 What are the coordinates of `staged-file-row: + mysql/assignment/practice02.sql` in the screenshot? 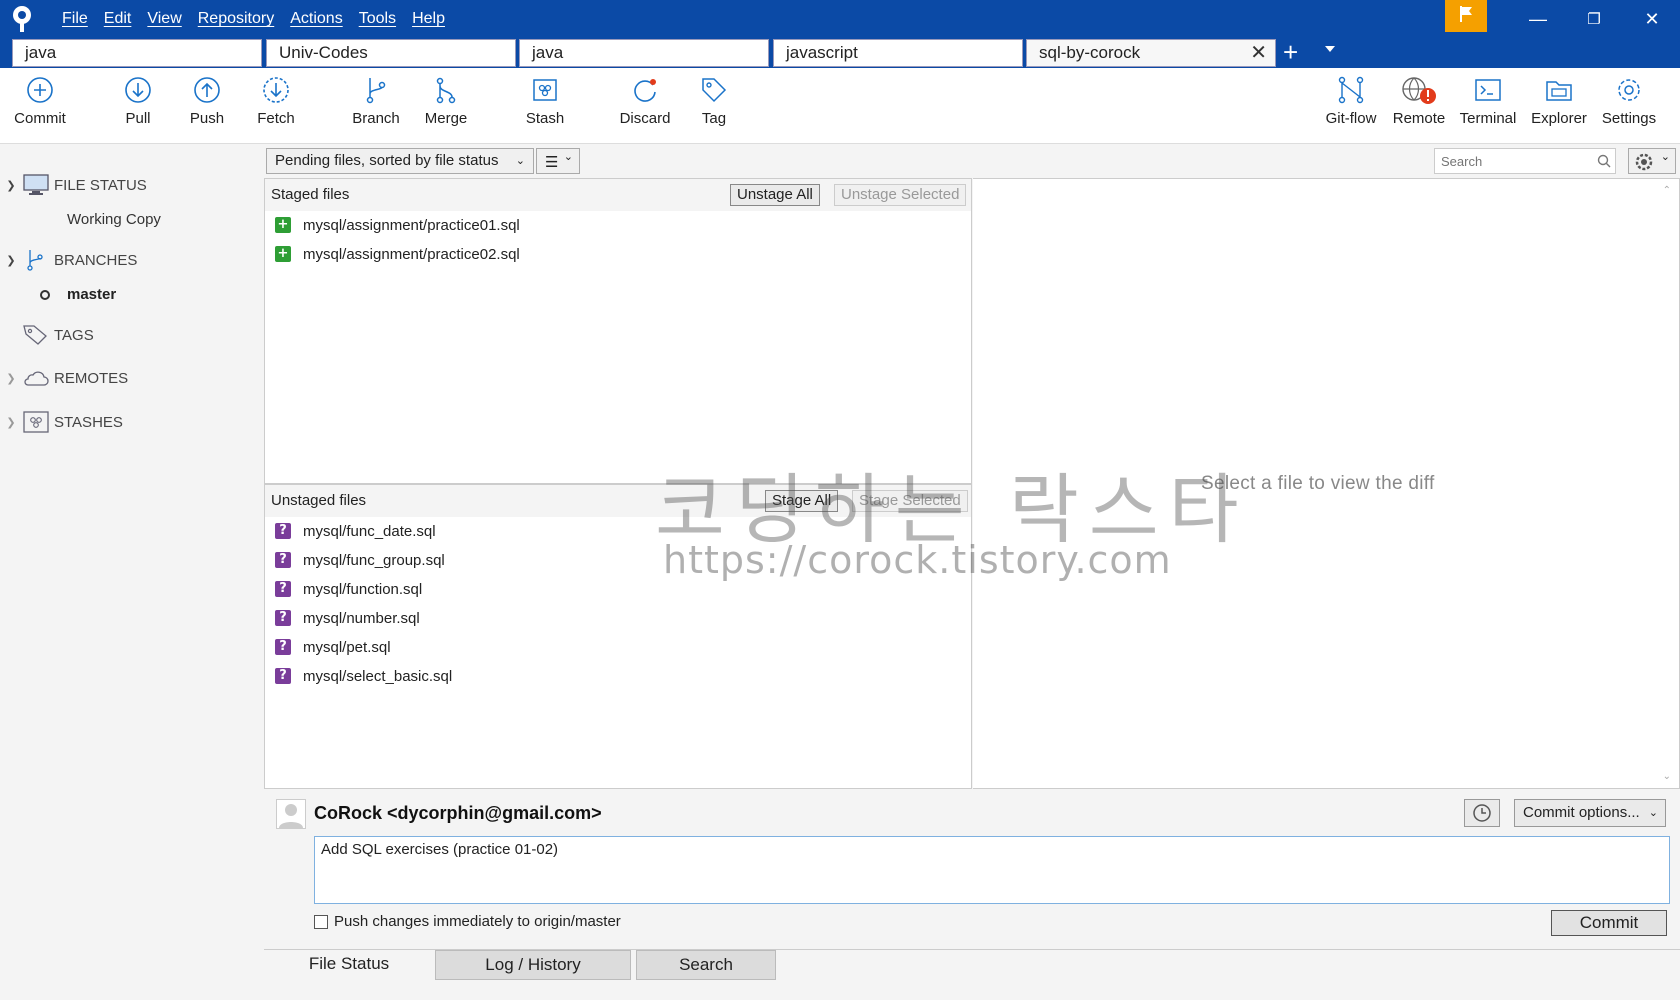 It's located at (397, 254).